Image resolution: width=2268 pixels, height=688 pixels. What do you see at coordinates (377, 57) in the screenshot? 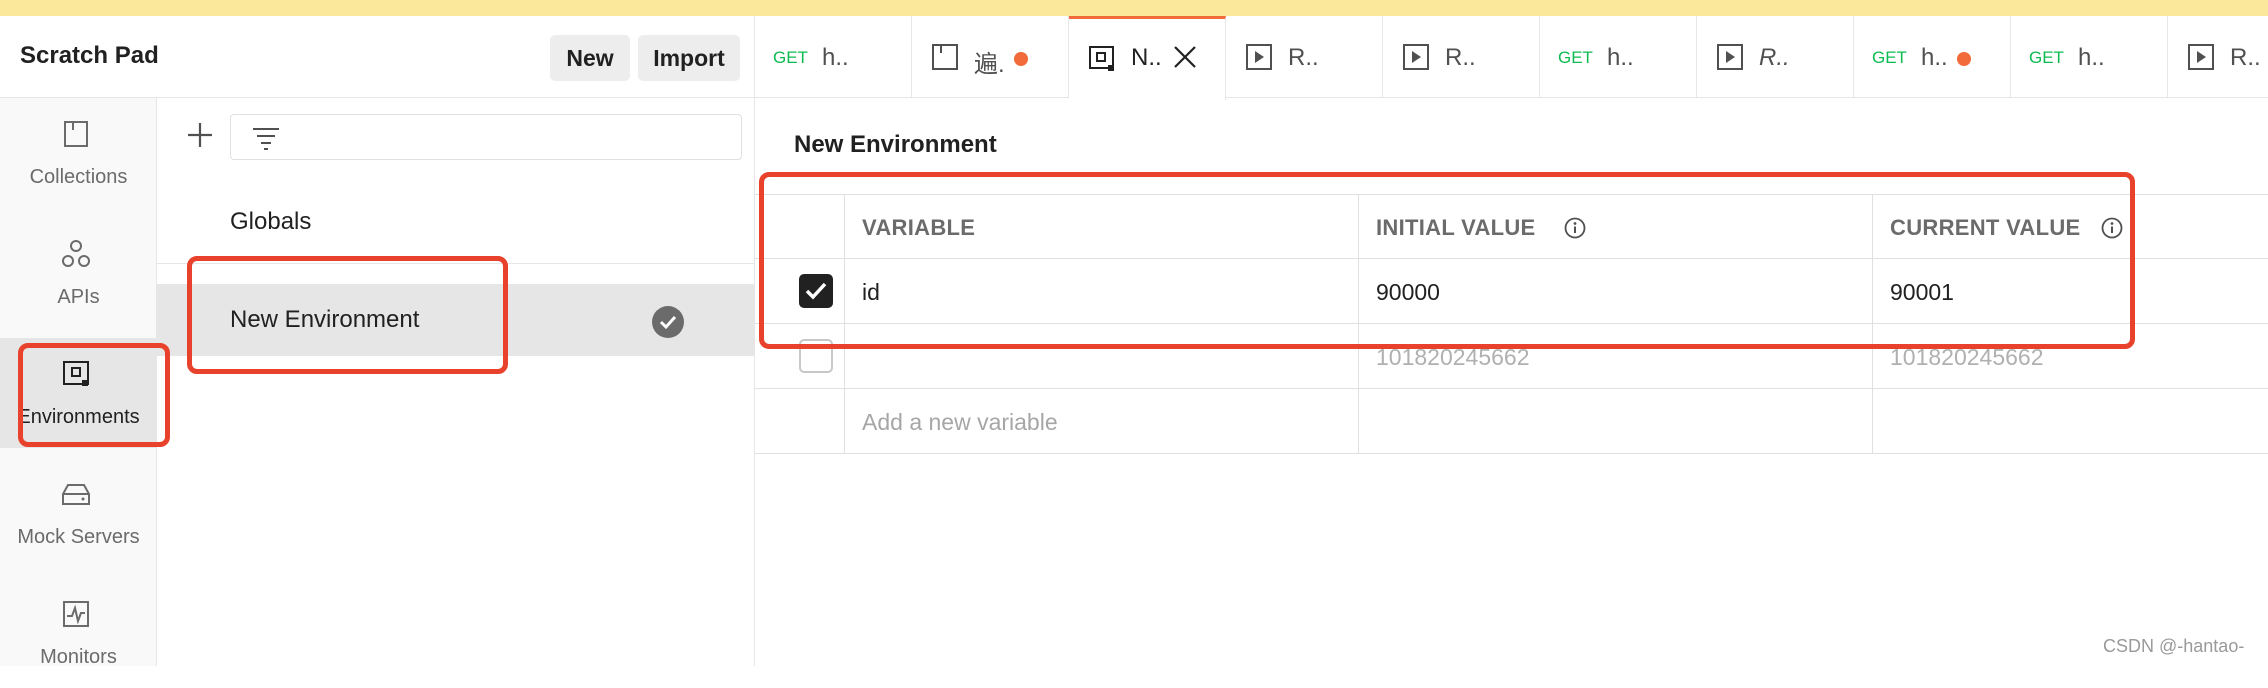
I see `workspace-header: Scratch Pad New Import` at bounding box center [377, 57].